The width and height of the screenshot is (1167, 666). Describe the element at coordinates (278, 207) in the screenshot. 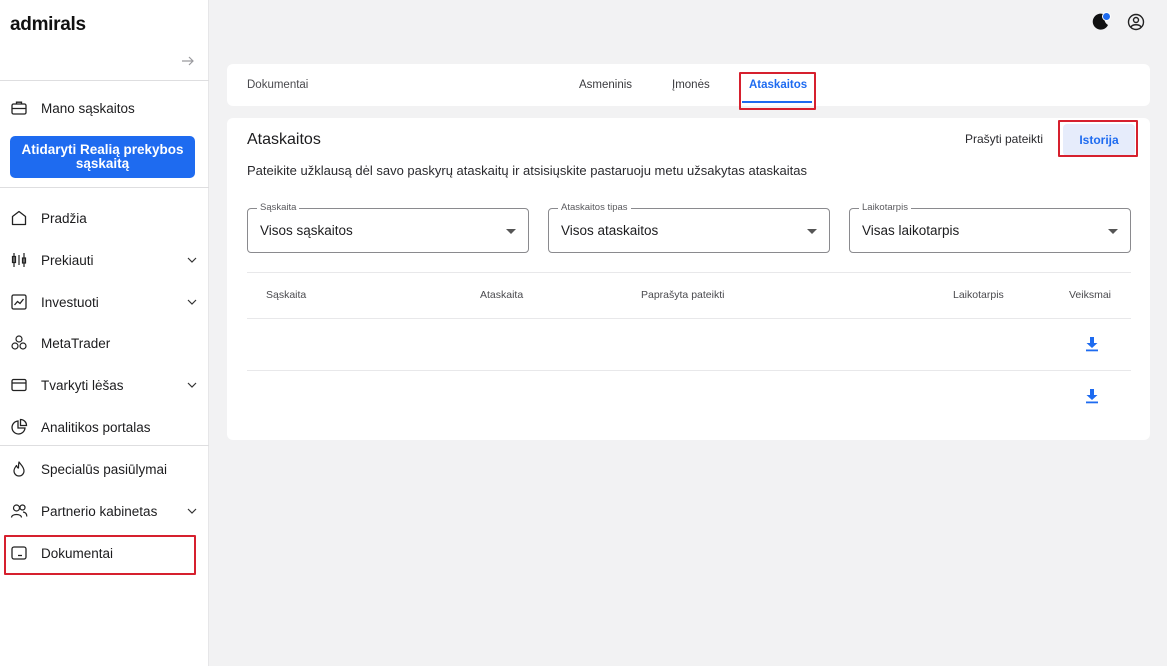

I see `account-select-label: Sąskaita` at that location.